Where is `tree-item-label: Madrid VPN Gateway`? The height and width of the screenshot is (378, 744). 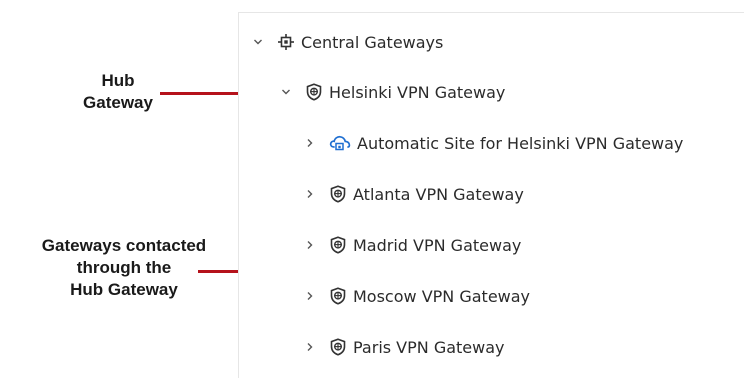 tree-item-label: Madrid VPN Gateway is located at coordinates (437, 245).